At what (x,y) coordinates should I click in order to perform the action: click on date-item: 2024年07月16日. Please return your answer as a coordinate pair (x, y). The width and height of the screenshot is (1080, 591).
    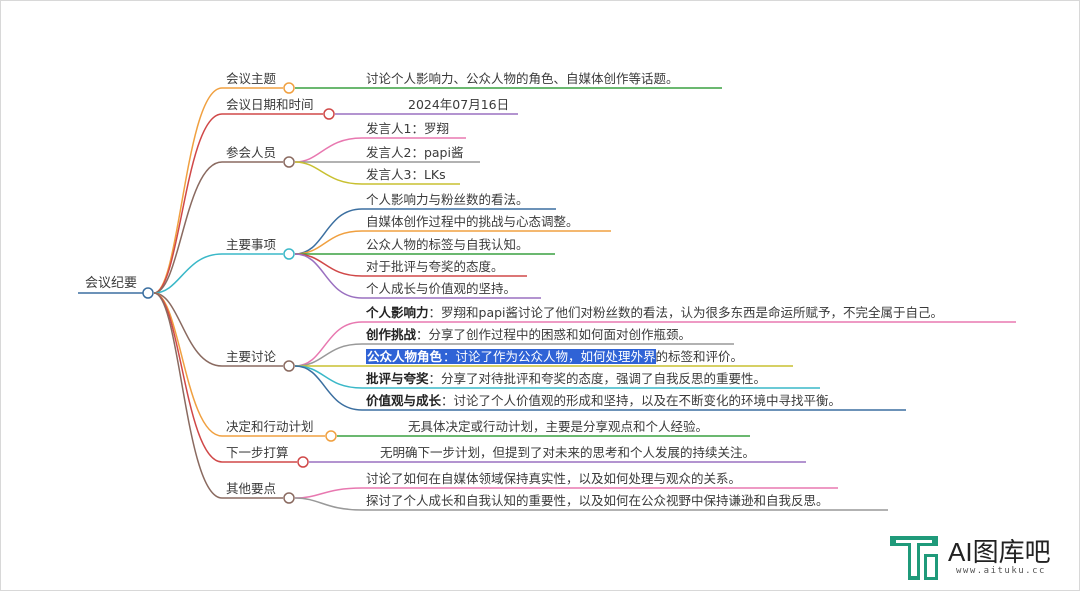
    Looking at the image, I should click on (458, 105).